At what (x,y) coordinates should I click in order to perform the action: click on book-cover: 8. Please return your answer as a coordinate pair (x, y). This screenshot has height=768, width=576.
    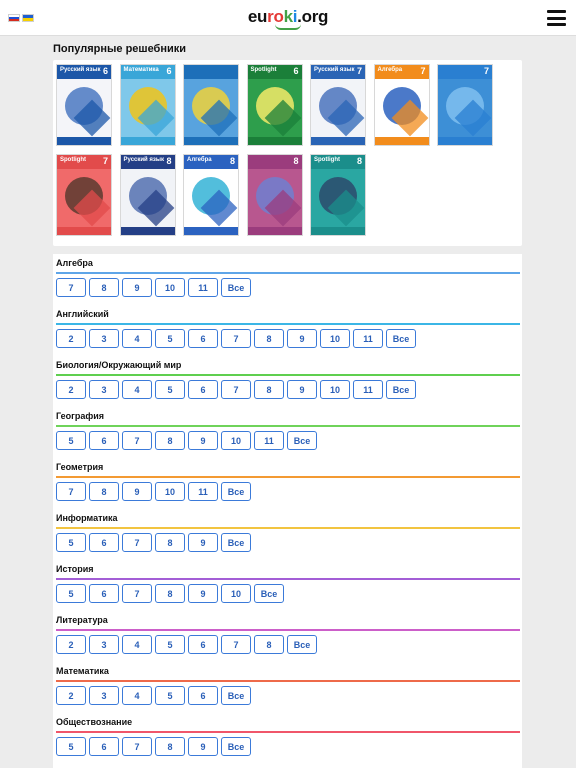
    Looking at the image, I should click on (274, 195).